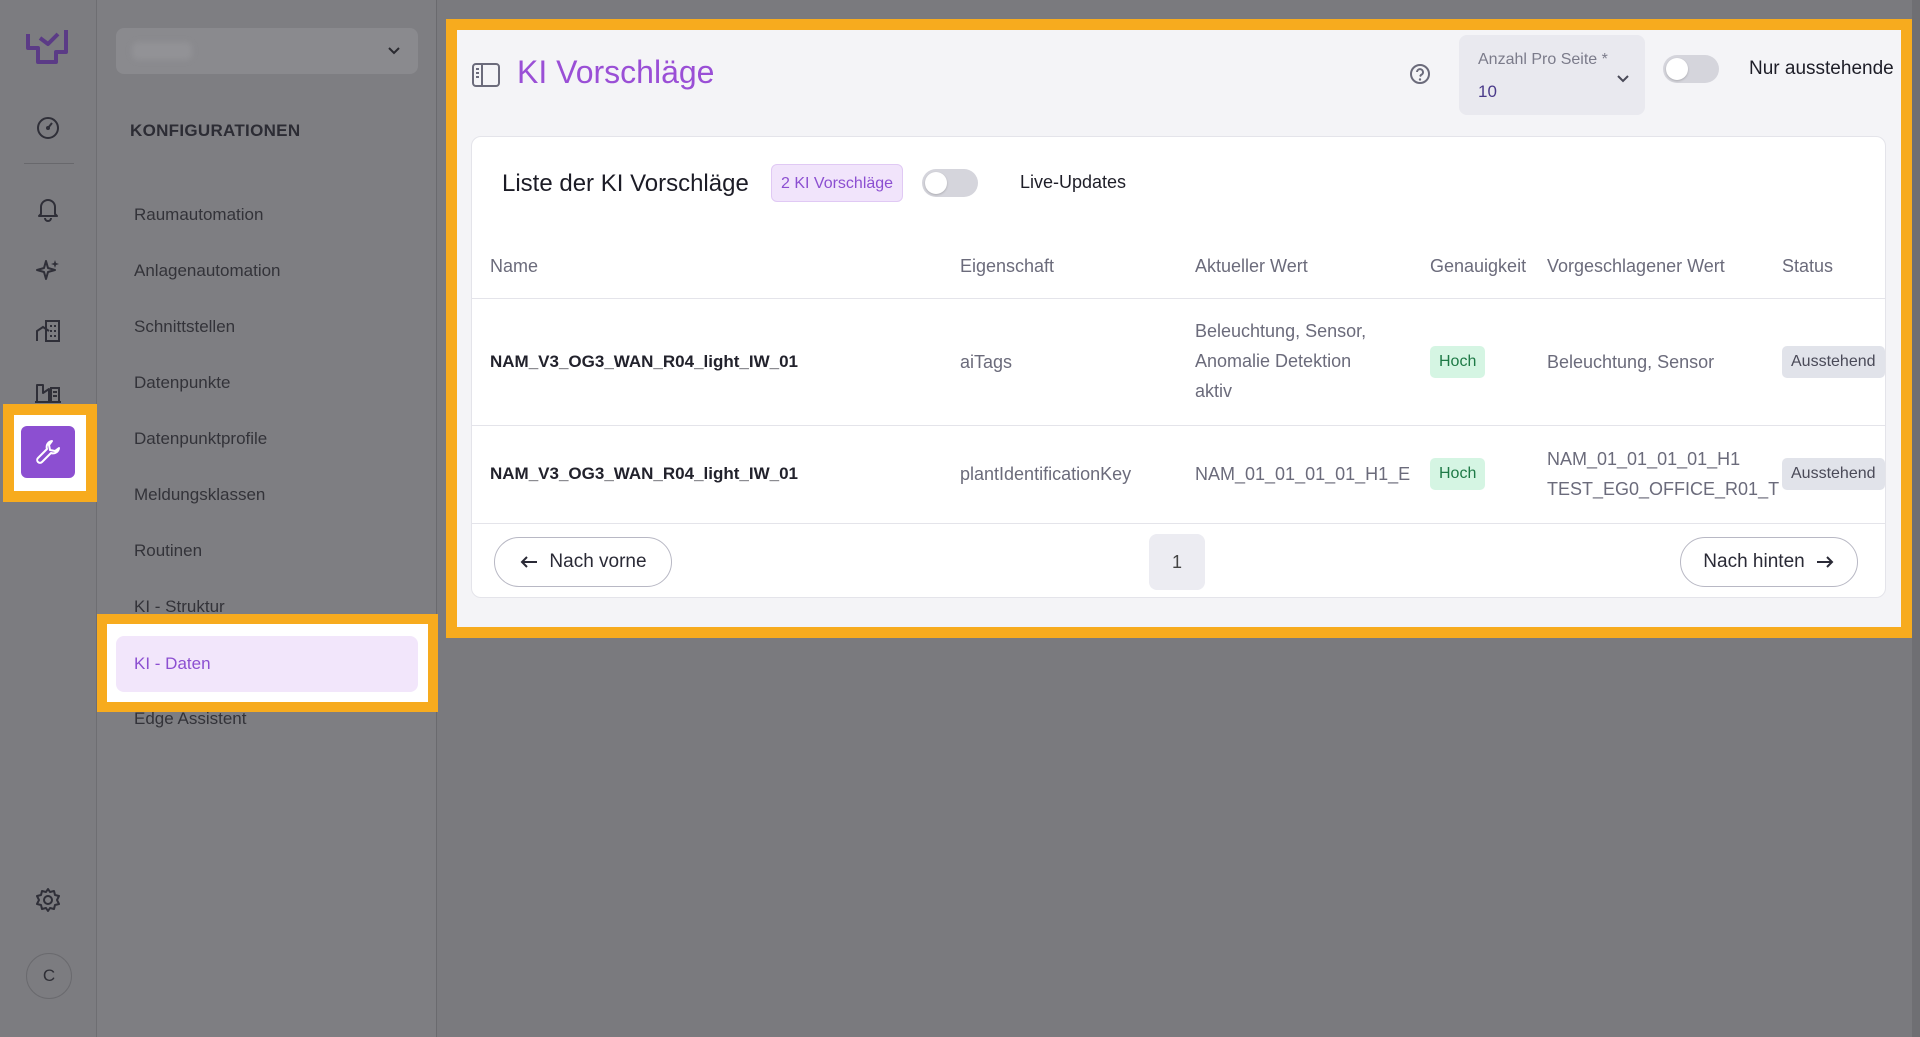 The width and height of the screenshot is (1920, 1037). What do you see at coordinates (514, 266) in the screenshot?
I see `column-header-name: Name` at bounding box center [514, 266].